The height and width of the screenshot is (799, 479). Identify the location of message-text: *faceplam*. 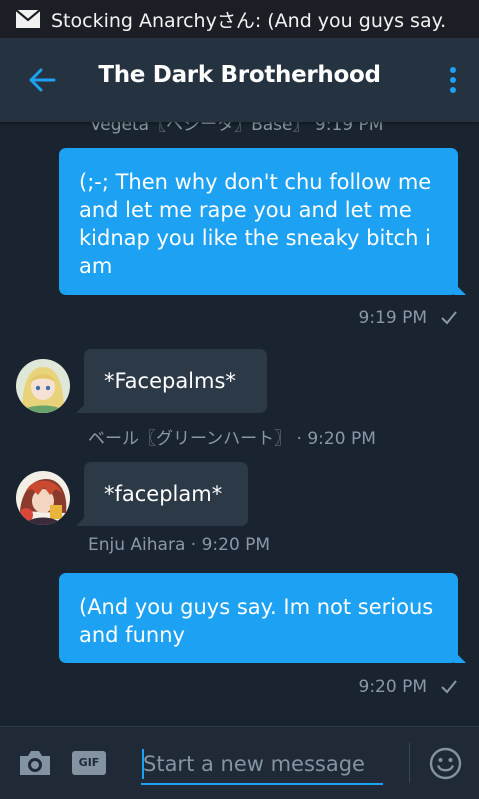
(163, 494).